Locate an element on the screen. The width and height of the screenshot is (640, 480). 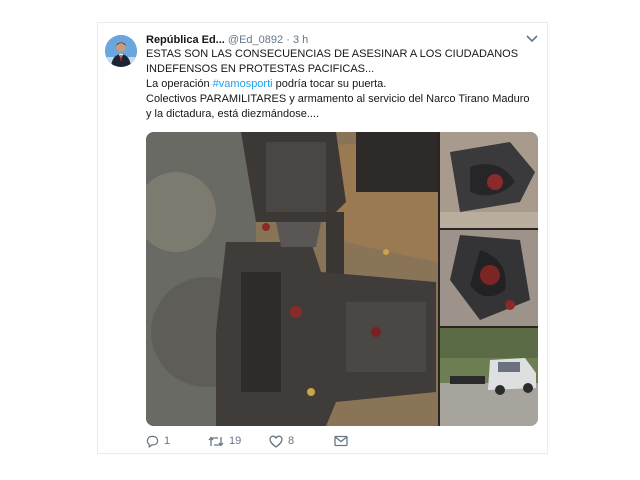
like-button: 8 is located at coordinates (281, 441).